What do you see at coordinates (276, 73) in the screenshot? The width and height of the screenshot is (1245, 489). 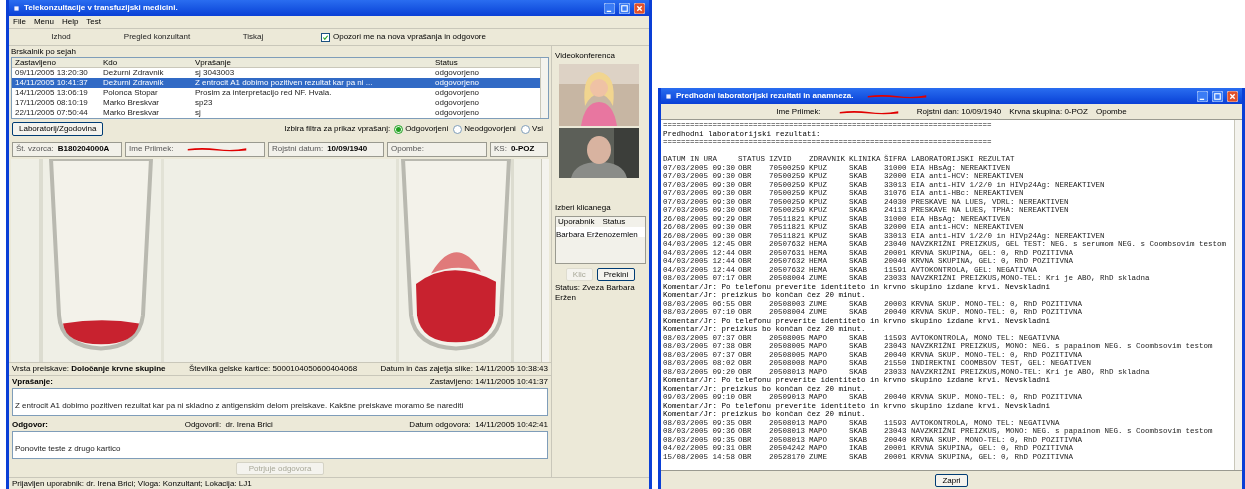 I see `table-row: 09/11/2005 13:20:30 Dežurni Zdravnik sj 3043003 odgovorjeno` at bounding box center [276, 73].